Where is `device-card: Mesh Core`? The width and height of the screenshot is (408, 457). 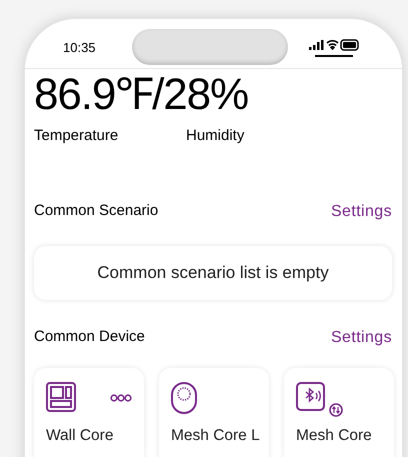 device-card: Mesh Core is located at coordinates (339, 412).